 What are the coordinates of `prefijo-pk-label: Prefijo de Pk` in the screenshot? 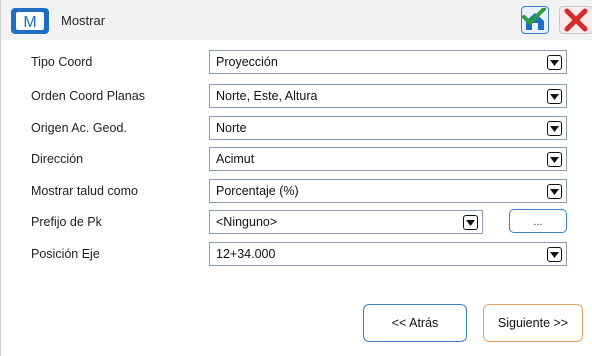 It's located at (66, 222).